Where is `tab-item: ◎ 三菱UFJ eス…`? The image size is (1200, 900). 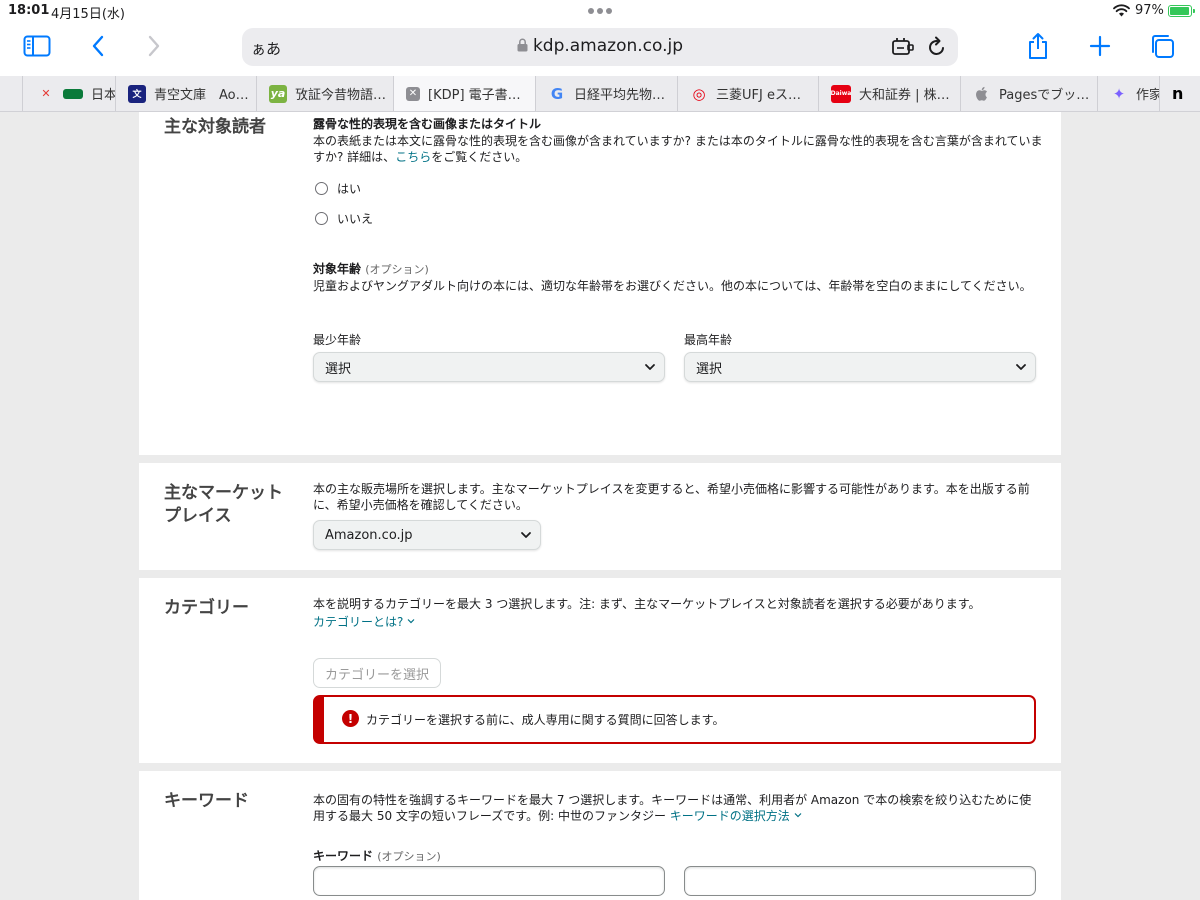
tab-item: ◎ 三菱UFJ eス… is located at coordinates (747, 93).